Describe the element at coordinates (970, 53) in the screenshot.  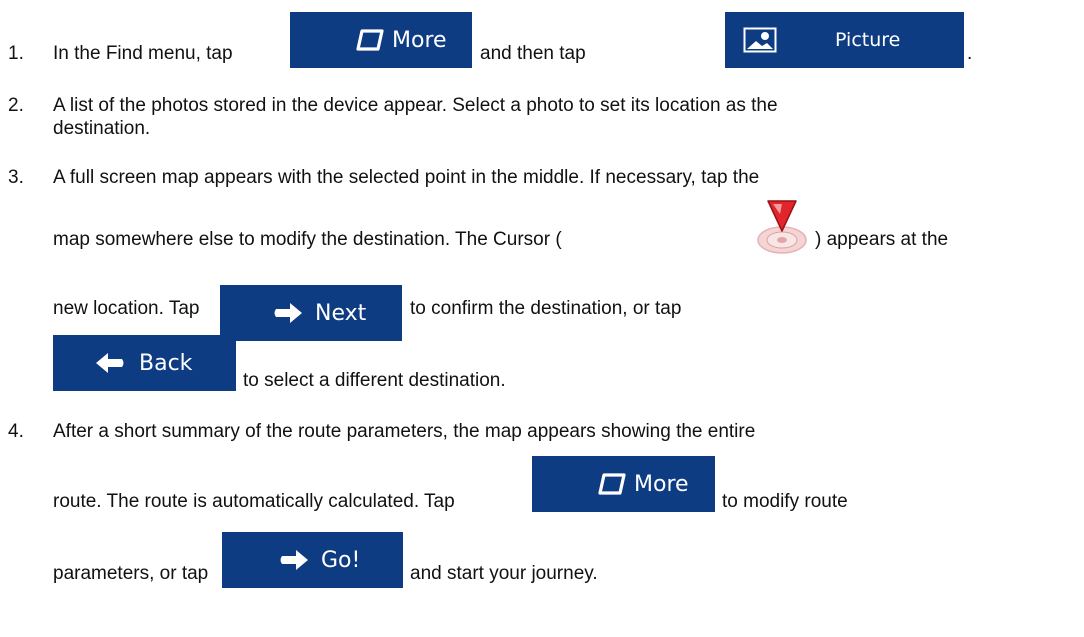
I see `step-1-text-c: .` at that location.